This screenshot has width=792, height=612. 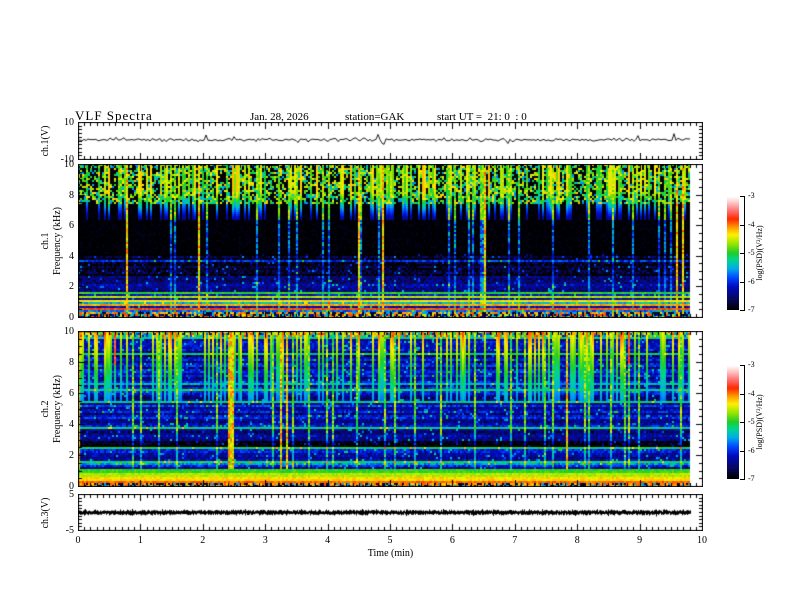 What do you see at coordinates (452, 540) in the screenshot?
I see `x-tick-label: 6` at bounding box center [452, 540].